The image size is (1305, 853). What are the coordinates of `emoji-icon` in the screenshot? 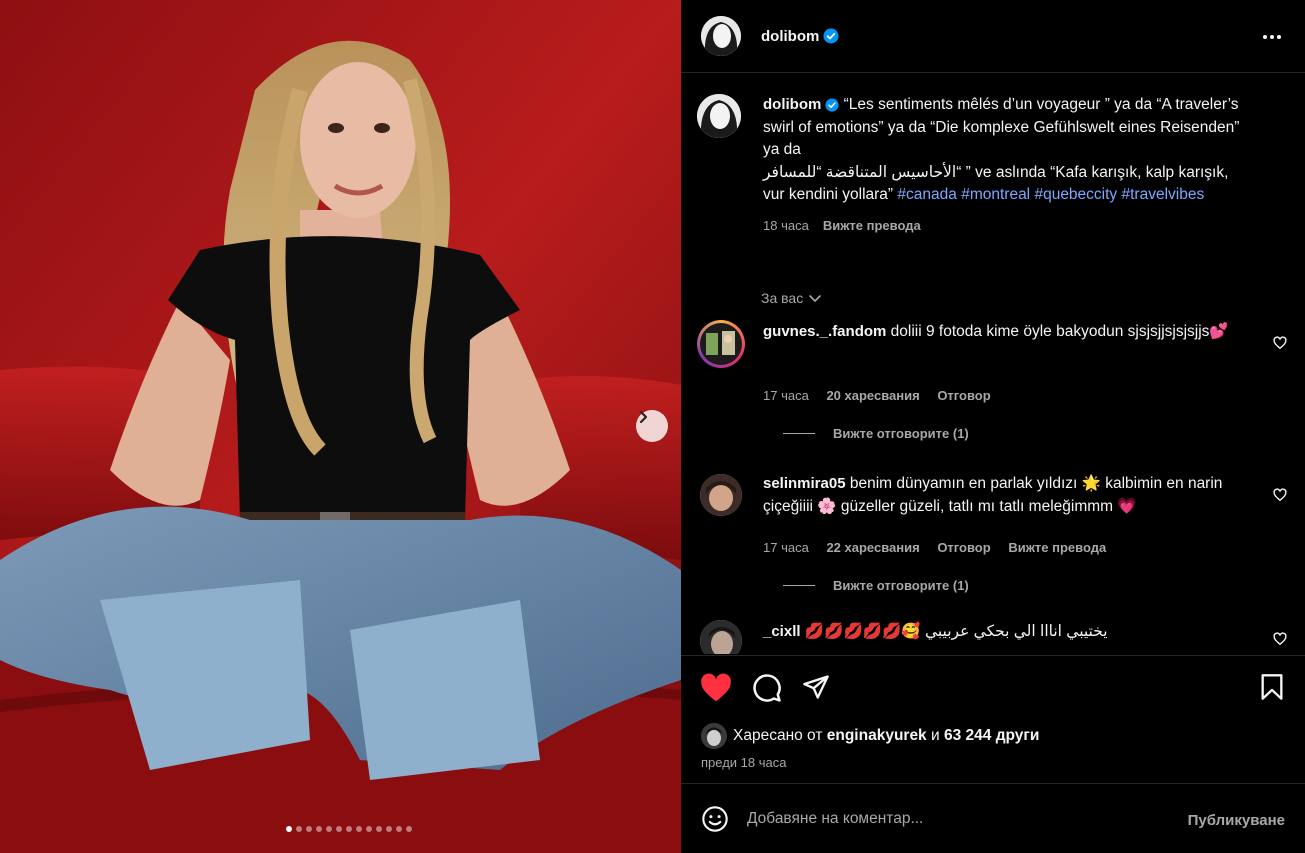 It's located at (715, 819).